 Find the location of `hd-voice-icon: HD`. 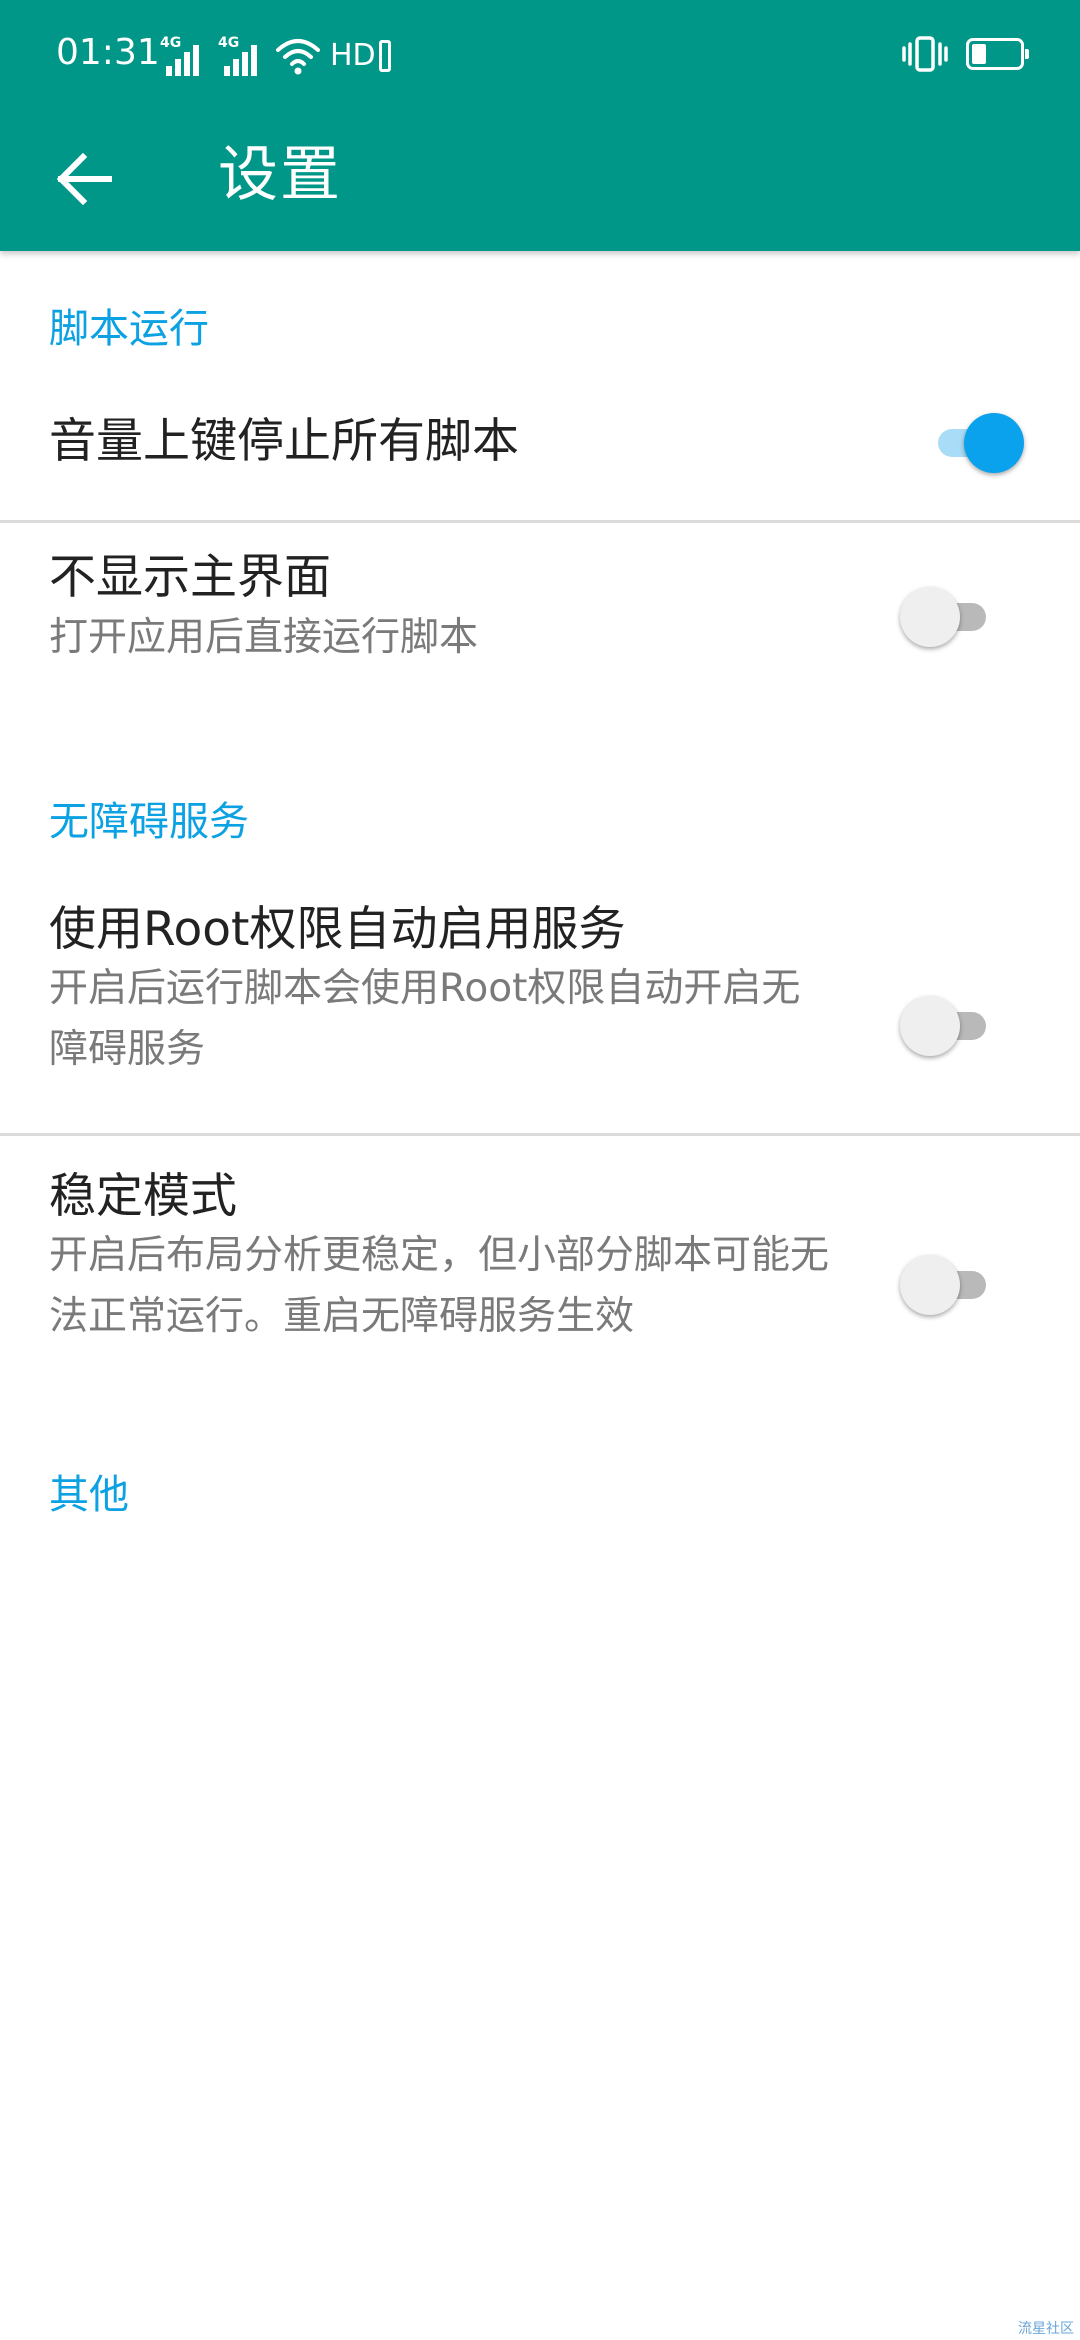

hd-voice-icon: HD is located at coordinates (360, 56).